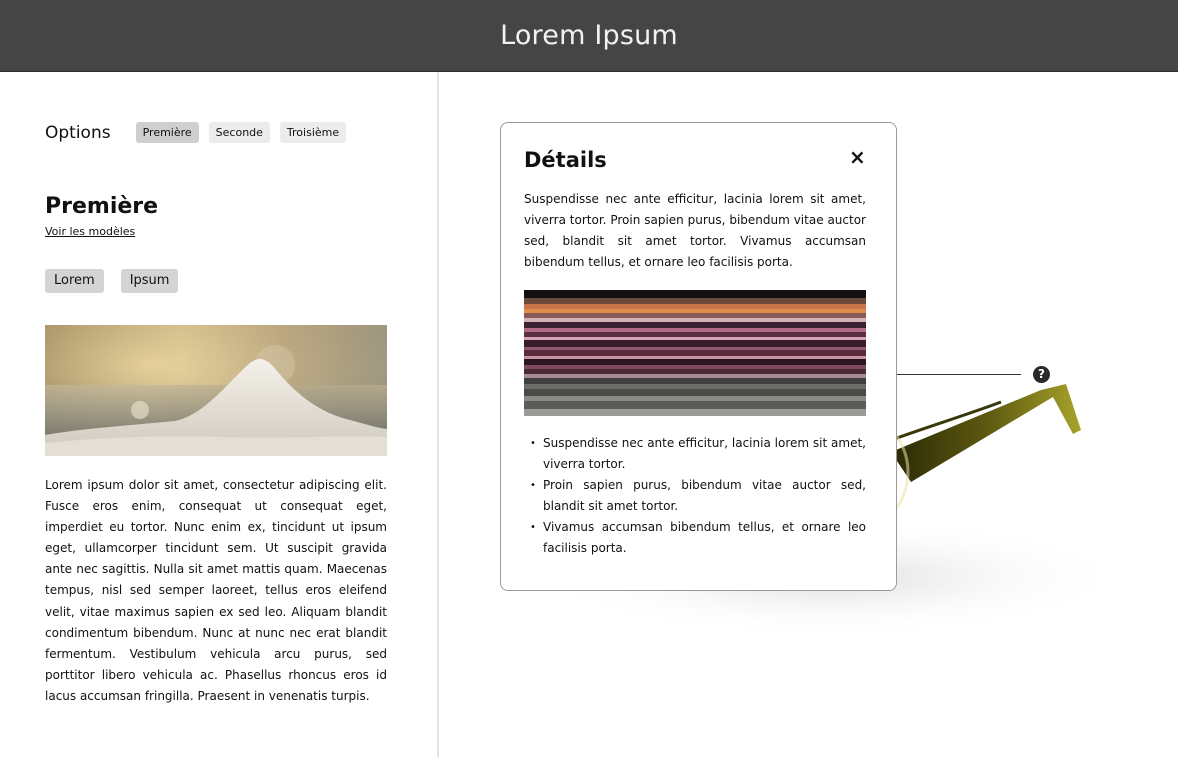 The height and width of the screenshot is (757, 1178). What do you see at coordinates (695, 353) in the screenshot?
I see `striped-material-image` at bounding box center [695, 353].